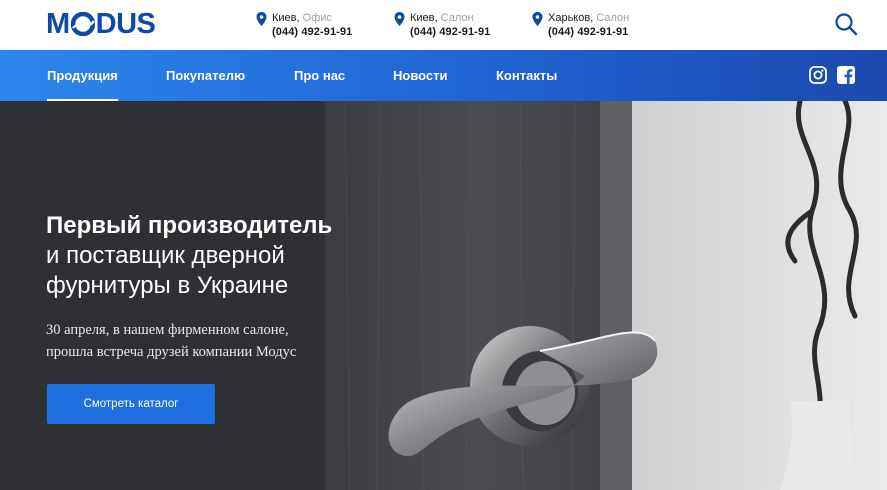 Image resolution: width=887 pixels, height=490 pixels. I want to click on hero-title-line2: и поставщик дверной, so click(165, 255).